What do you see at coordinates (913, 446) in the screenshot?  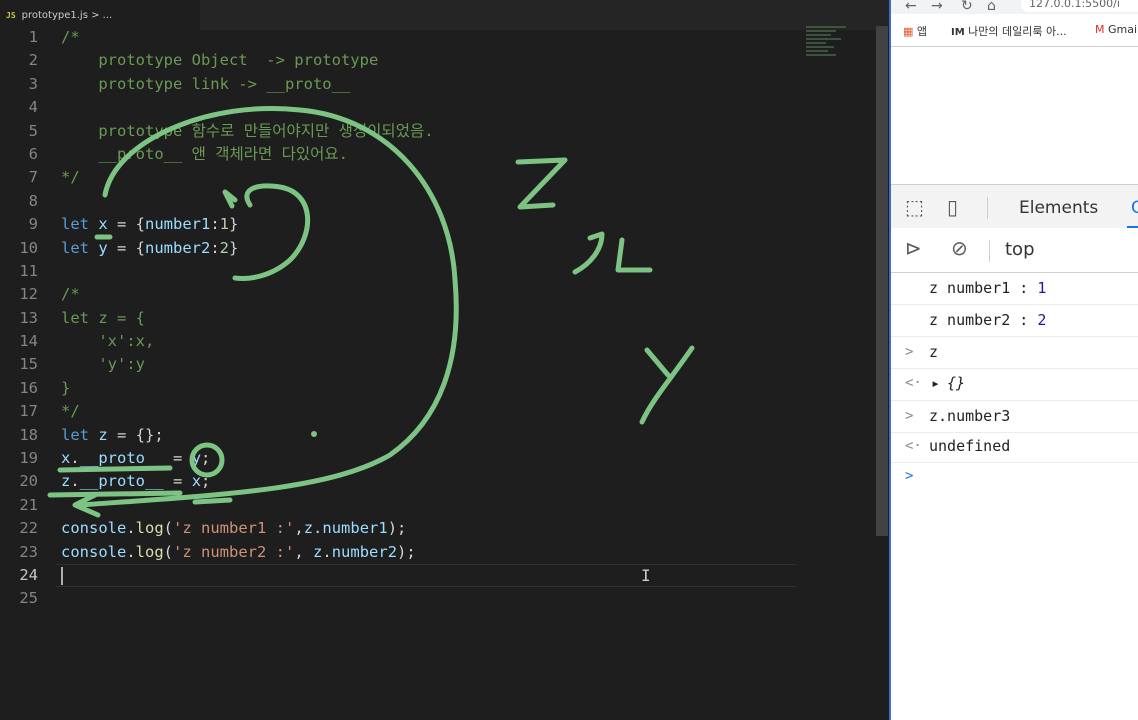 I see `return-arrow-icon: <·` at bounding box center [913, 446].